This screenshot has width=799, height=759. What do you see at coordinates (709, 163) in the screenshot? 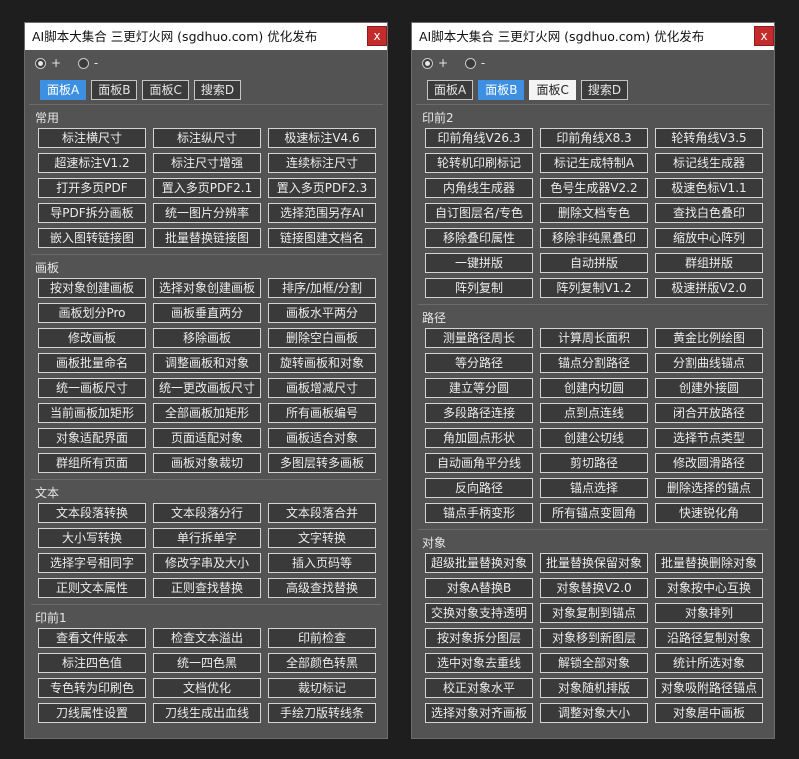
I see `script-button: 标记线生成器` at bounding box center [709, 163].